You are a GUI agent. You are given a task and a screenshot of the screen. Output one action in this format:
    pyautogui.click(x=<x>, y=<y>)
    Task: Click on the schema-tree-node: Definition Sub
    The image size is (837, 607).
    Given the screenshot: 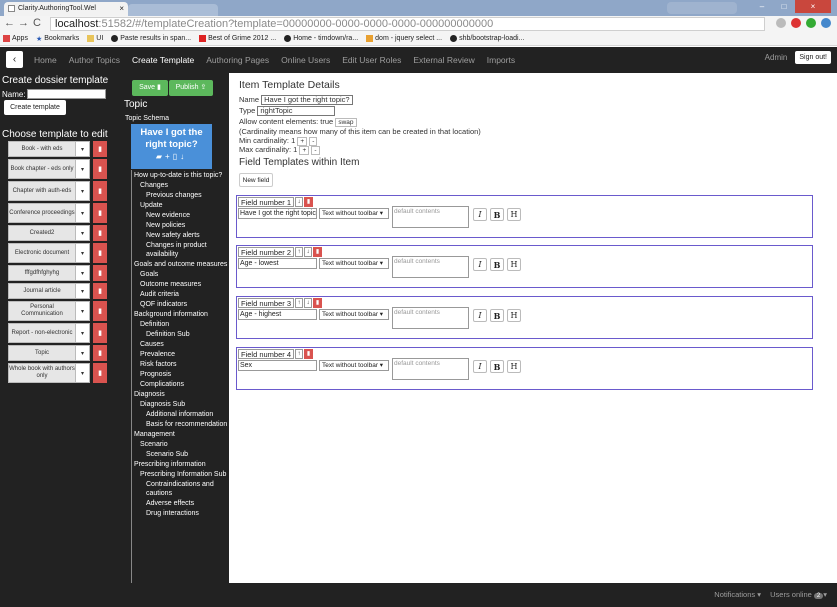 What is the action you would take?
    pyautogui.click(x=180, y=334)
    